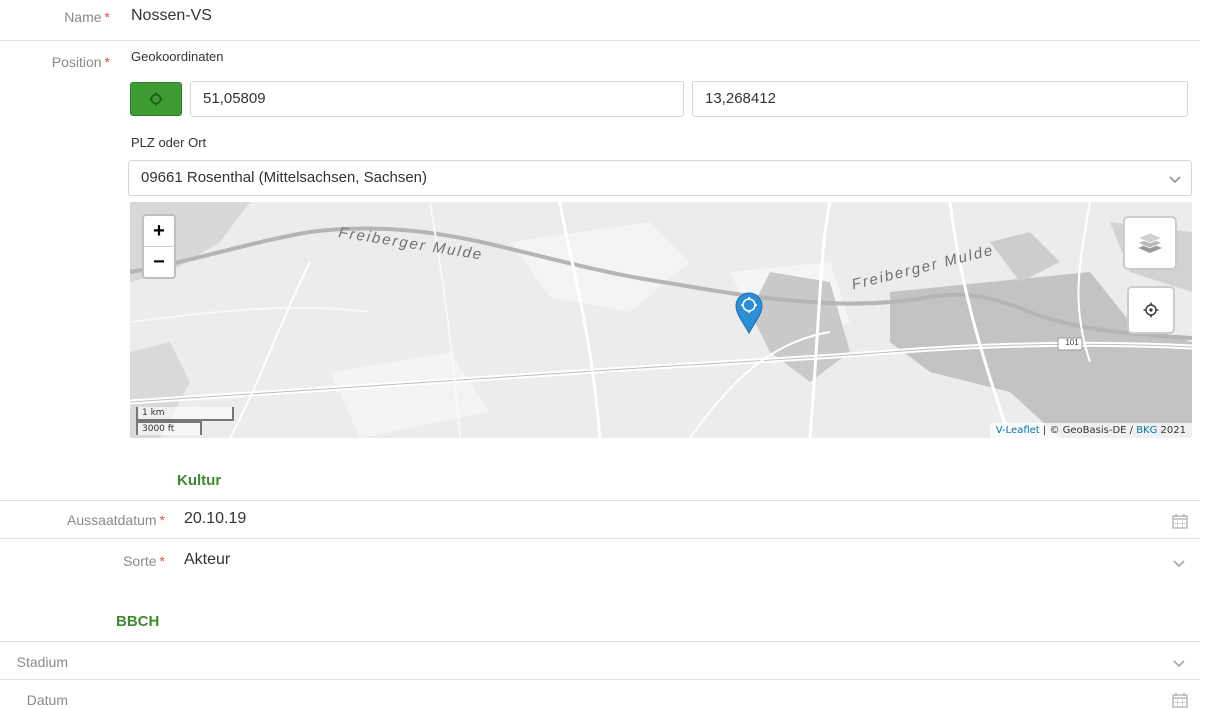  What do you see at coordinates (1090, 430) in the screenshot?
I see `map-attribution: V-Leaflet | © GeoBasis-DE / BKG 2021` at bounding box center [1090, 430].